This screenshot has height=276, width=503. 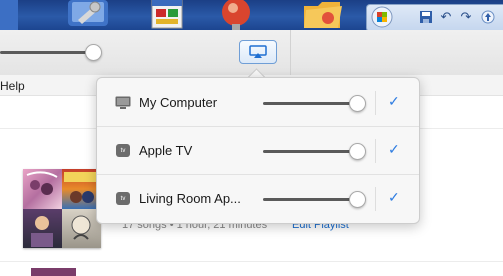 What do you see at coordinates (426, 17) in the screenshot?
I see `save-icon` at bounding box center [426, 17].